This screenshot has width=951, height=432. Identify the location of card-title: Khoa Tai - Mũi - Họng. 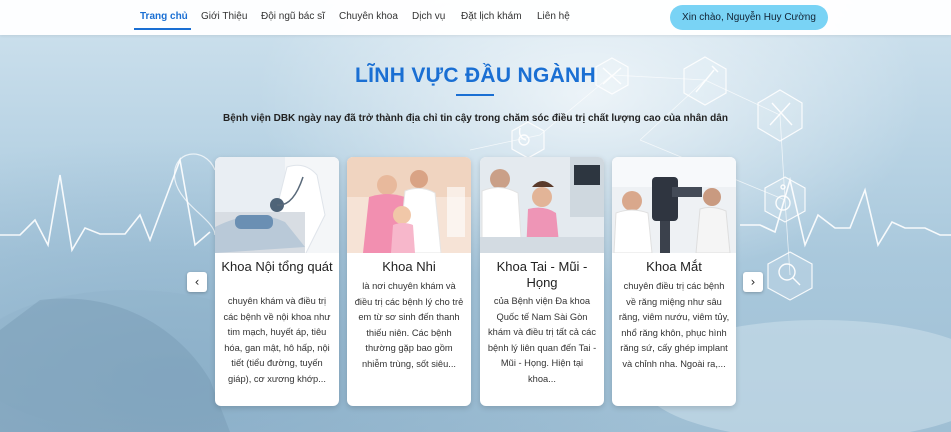
(542, 274).